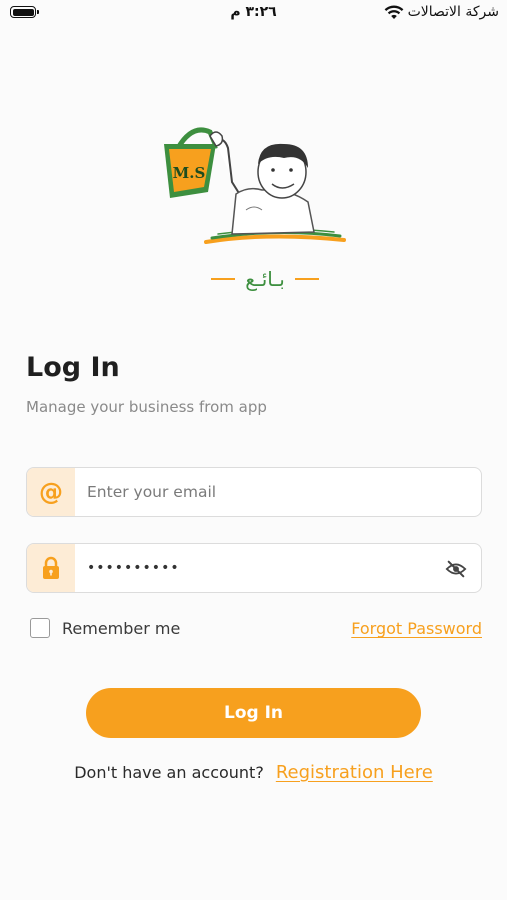 The image size is (507, 900). I want to click on email-field: @, so click(254, 492).